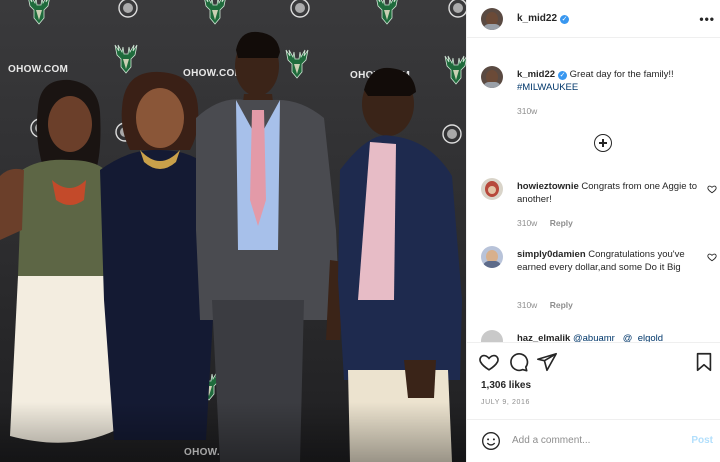 This screenshot has width=720, height=462. I want to click on emoji-icon, so click(491, 441).